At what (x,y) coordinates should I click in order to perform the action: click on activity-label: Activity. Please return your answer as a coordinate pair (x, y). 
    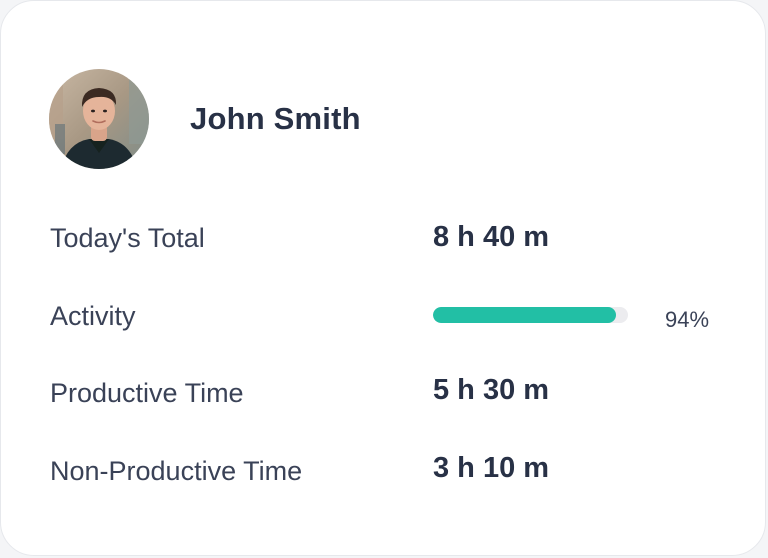
    Looking at the image, I should click on (93, 316).